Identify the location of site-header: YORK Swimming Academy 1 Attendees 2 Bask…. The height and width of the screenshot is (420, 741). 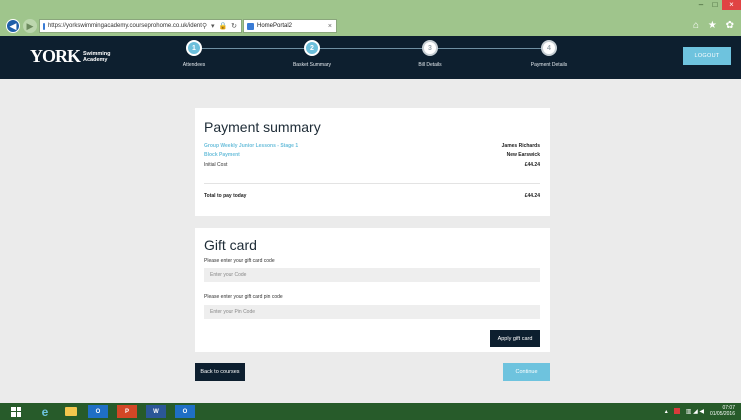
(370, 57).